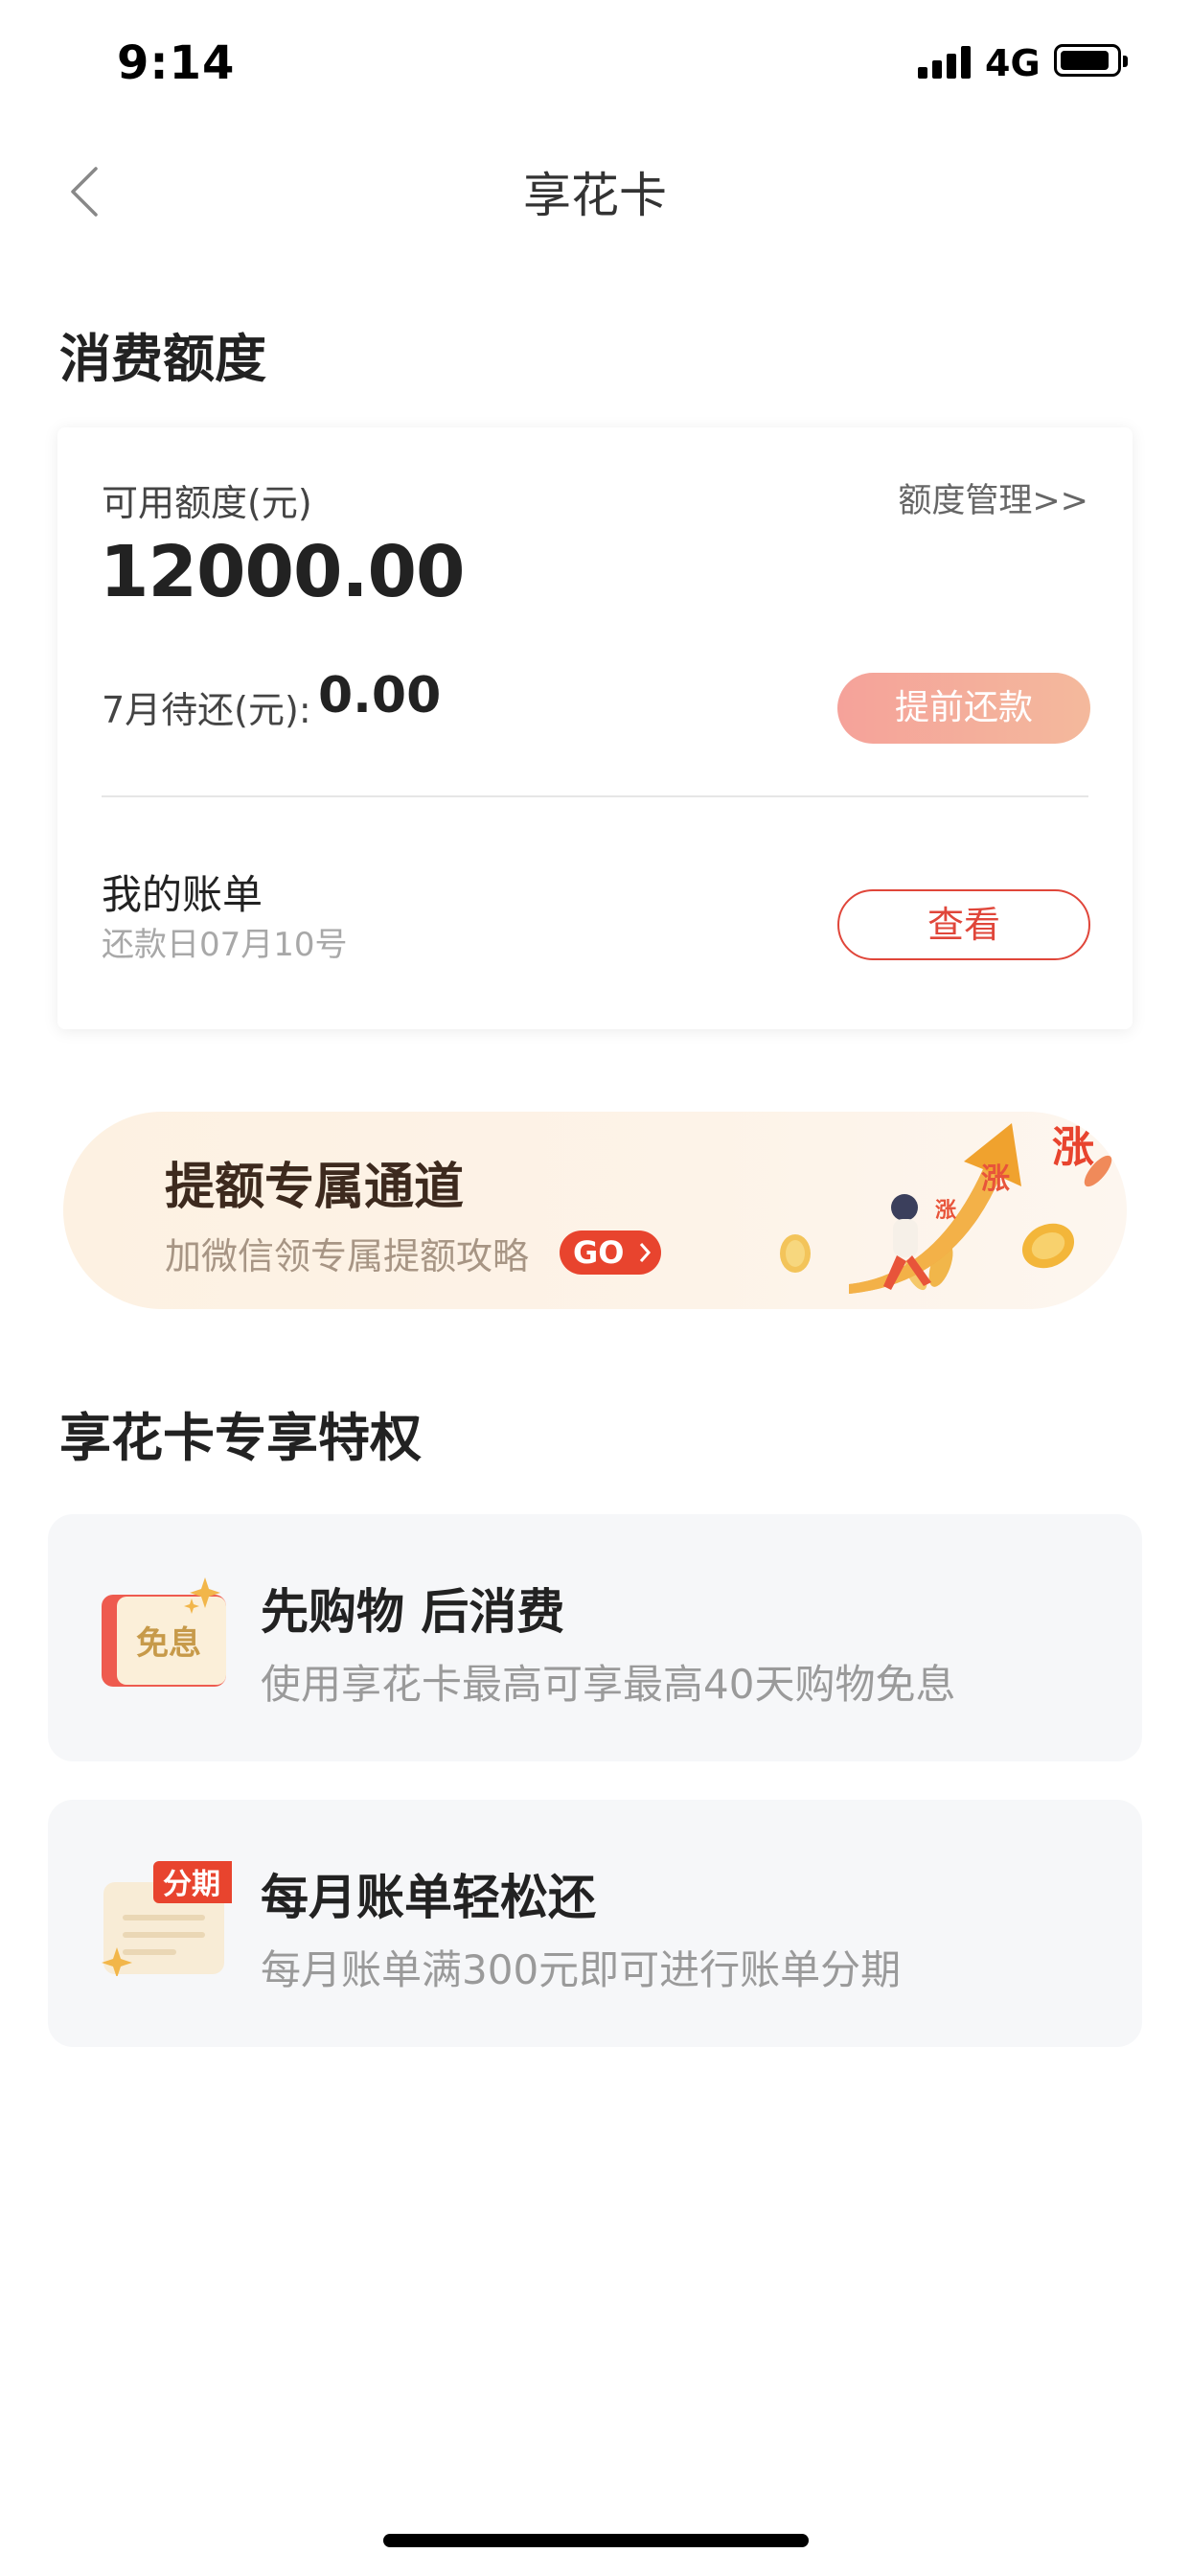 The height and width of the screenshot is (2576, 1190). What do you see at coordinates (168, 1644) in the screenshot?
I see `interest-free-icon-label: 免息` at bounding box center [168, 1644].